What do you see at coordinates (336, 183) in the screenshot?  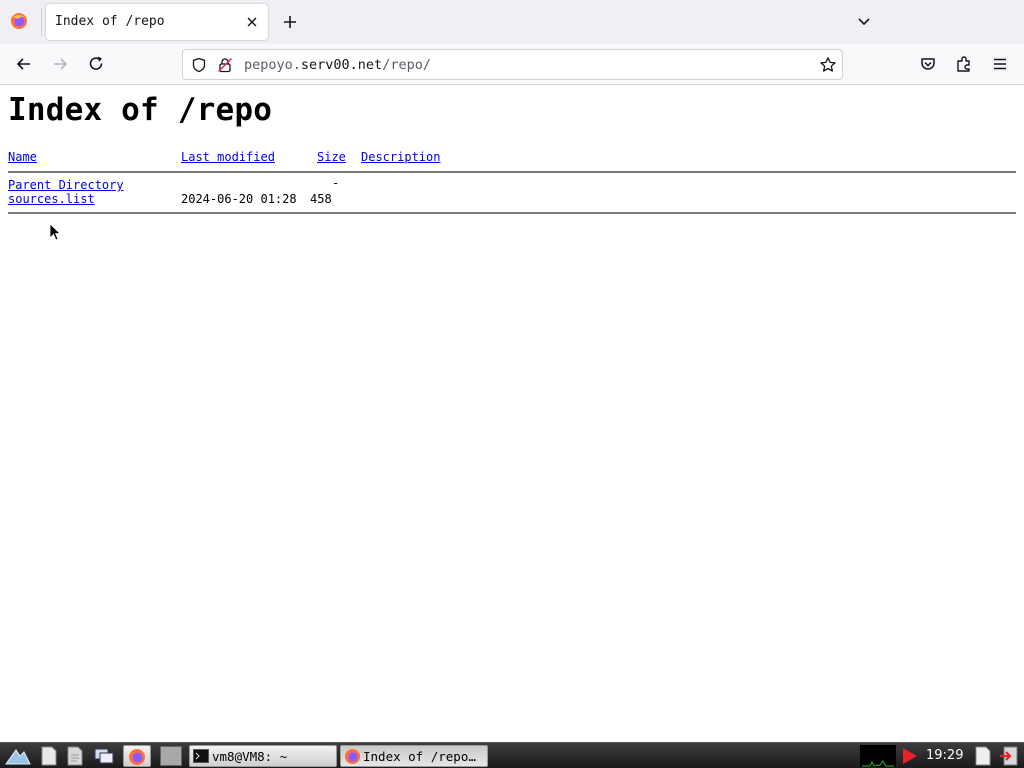 I see `row-size: -` at bounding box center [336, 183].